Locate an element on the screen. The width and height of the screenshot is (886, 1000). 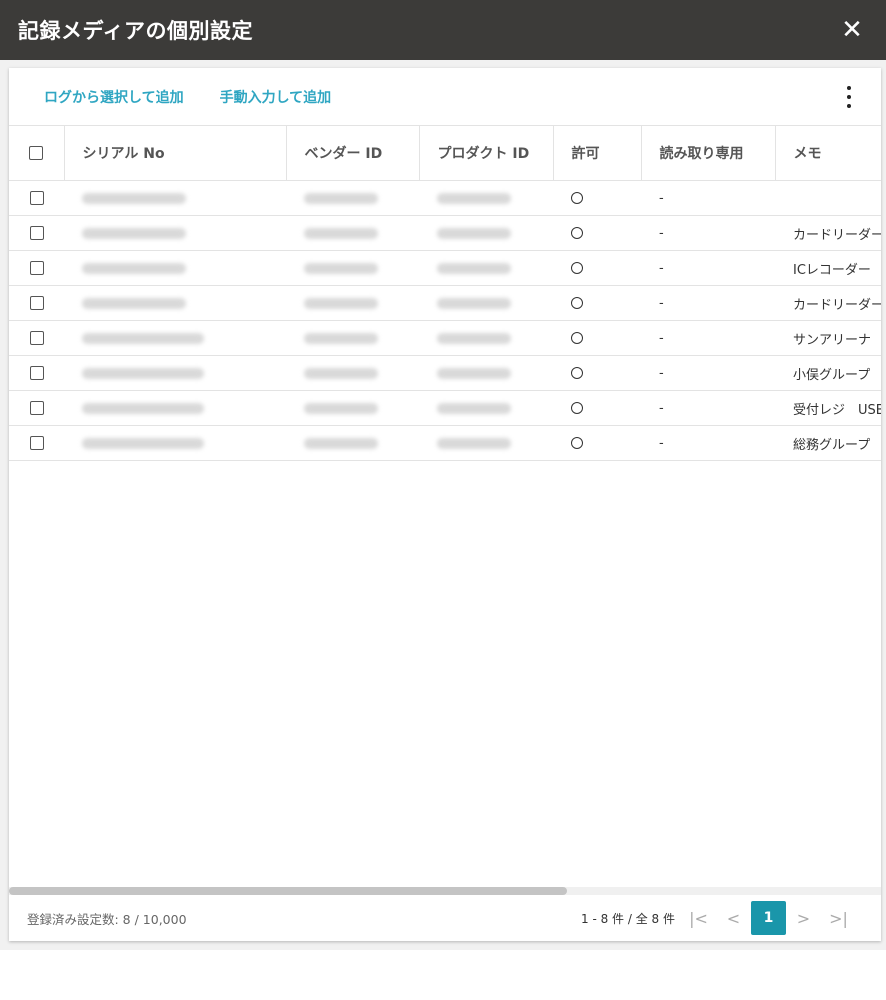
kebab-menu-icon is located at coordinates (849, 97).